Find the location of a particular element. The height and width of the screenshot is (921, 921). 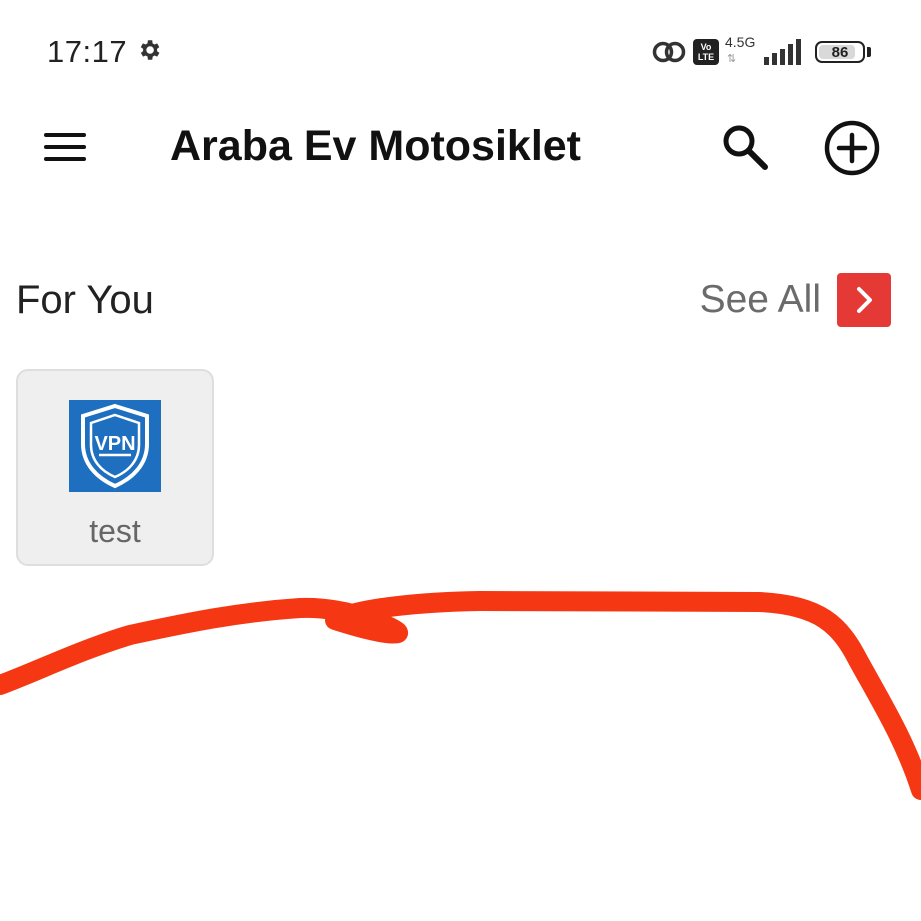

network-type-label: 4.5G is located at coordinates (740, 42).